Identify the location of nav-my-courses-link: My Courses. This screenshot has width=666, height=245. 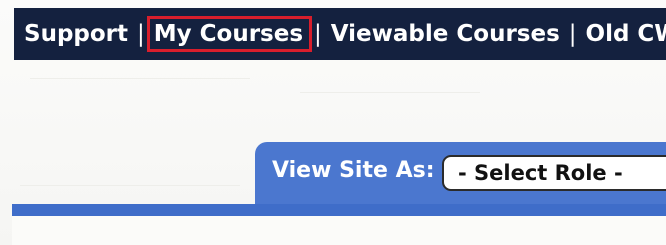
(229, 34).